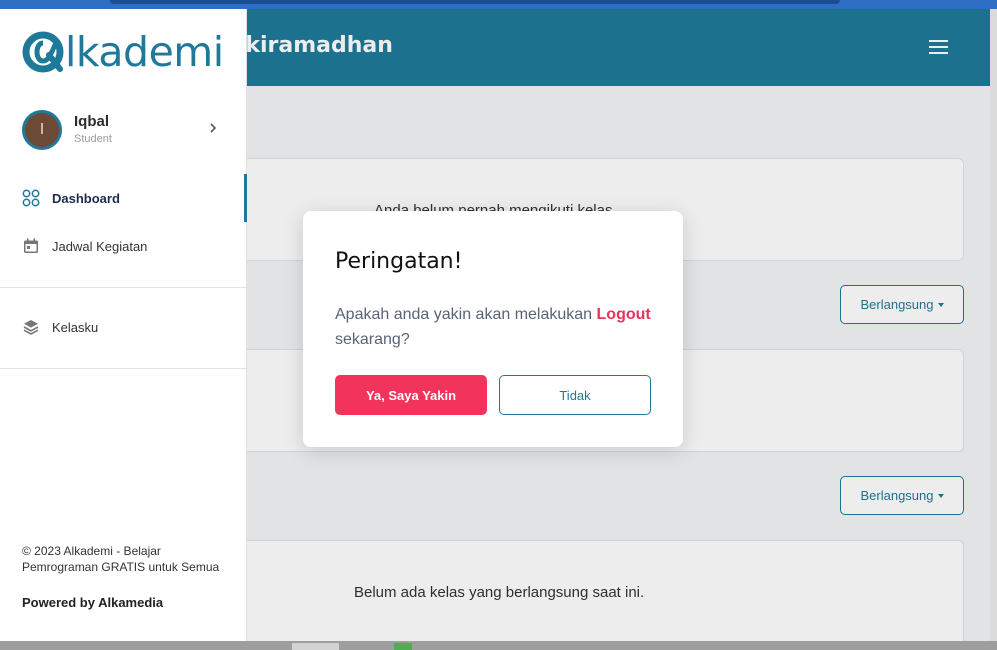 The width and height of the screenshot is (997, 650). What do you see at coordinates (75, 327) in the screenshot?
I see `sidebar-item-label: Kelasku` at bounding box center [75, 327].